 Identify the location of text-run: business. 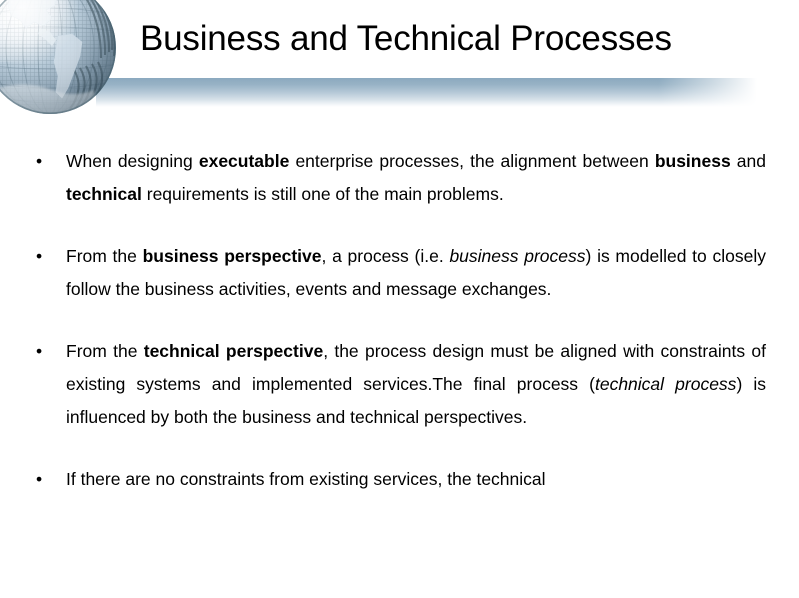
(692, 161).